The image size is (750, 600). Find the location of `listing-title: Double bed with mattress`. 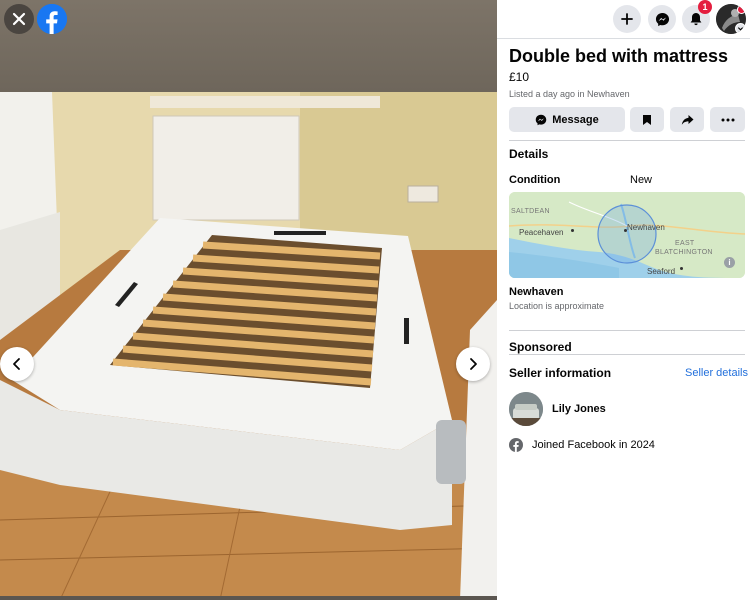

listing-title: Double bed with mattress is located at coordinates (619, 56).